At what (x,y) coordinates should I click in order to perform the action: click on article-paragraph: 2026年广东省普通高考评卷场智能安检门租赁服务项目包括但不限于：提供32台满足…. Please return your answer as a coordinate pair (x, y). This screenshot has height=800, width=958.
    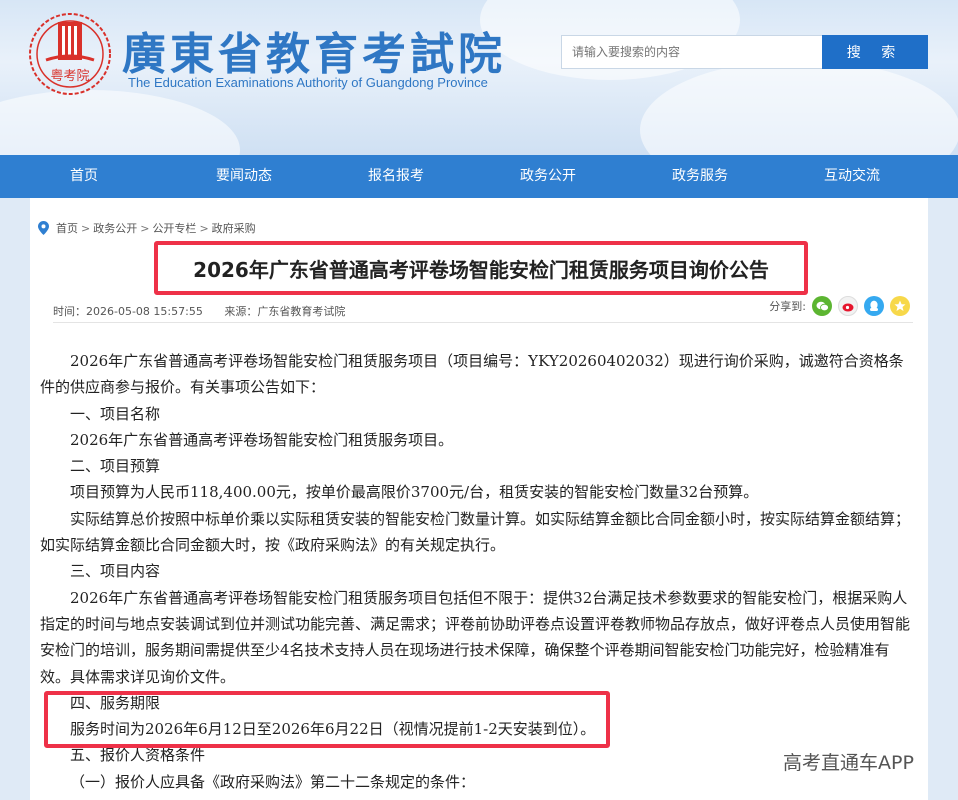
    Looking at the image, I should click on (475, 637).